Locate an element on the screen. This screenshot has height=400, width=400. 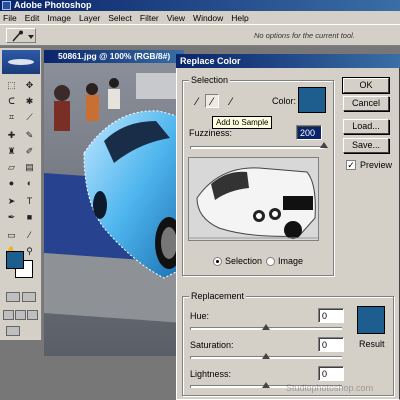
gradient-tool-icon: ▤ is located at coordinates (29, 167).